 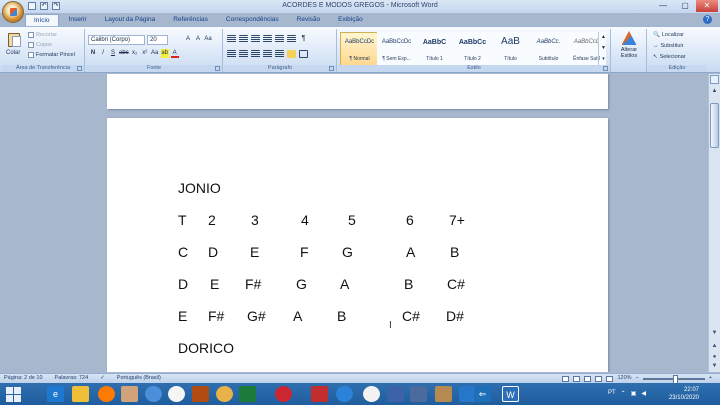 I want to click on format-painter-button: Formatar Pincel, so click(x=51, y=55).